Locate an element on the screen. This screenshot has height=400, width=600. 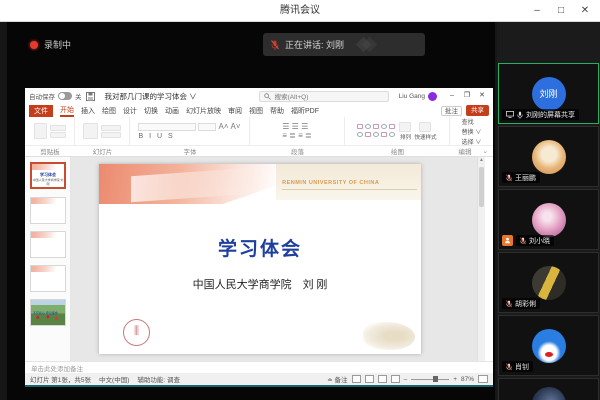
paragraph-group: ☰ ☰ ☰ ≡ ≣ ≡ ≣ is located at coordinates (297, 131).